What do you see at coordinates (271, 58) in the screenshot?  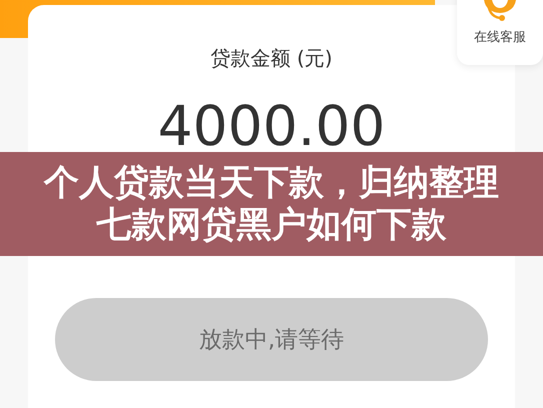 I see `loan-amount-label: 贷款金额 (元)` at bounding box center [271, 58].